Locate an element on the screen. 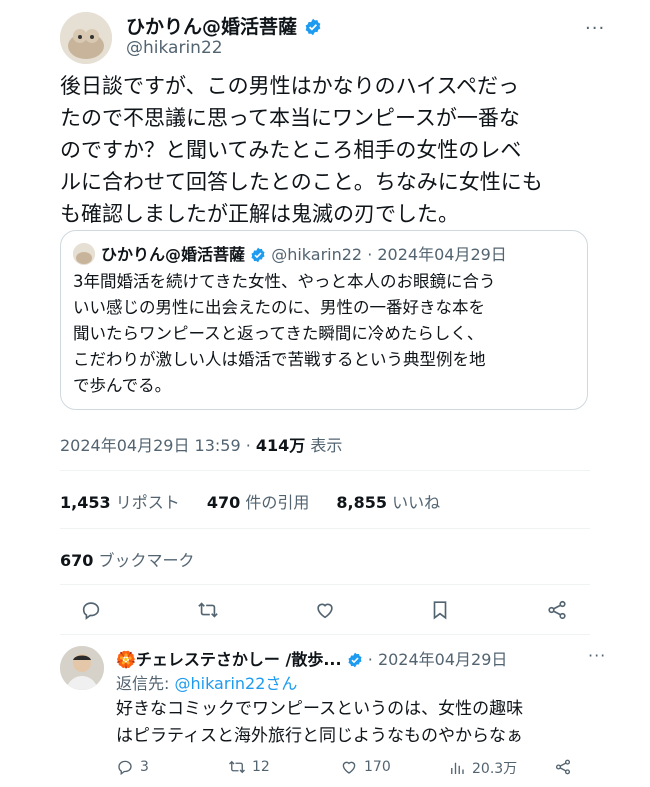 Image resolution: width=650 pixels, height=787 pixels. quotes-label: 件の引用 is located at coordinates (277, 502).